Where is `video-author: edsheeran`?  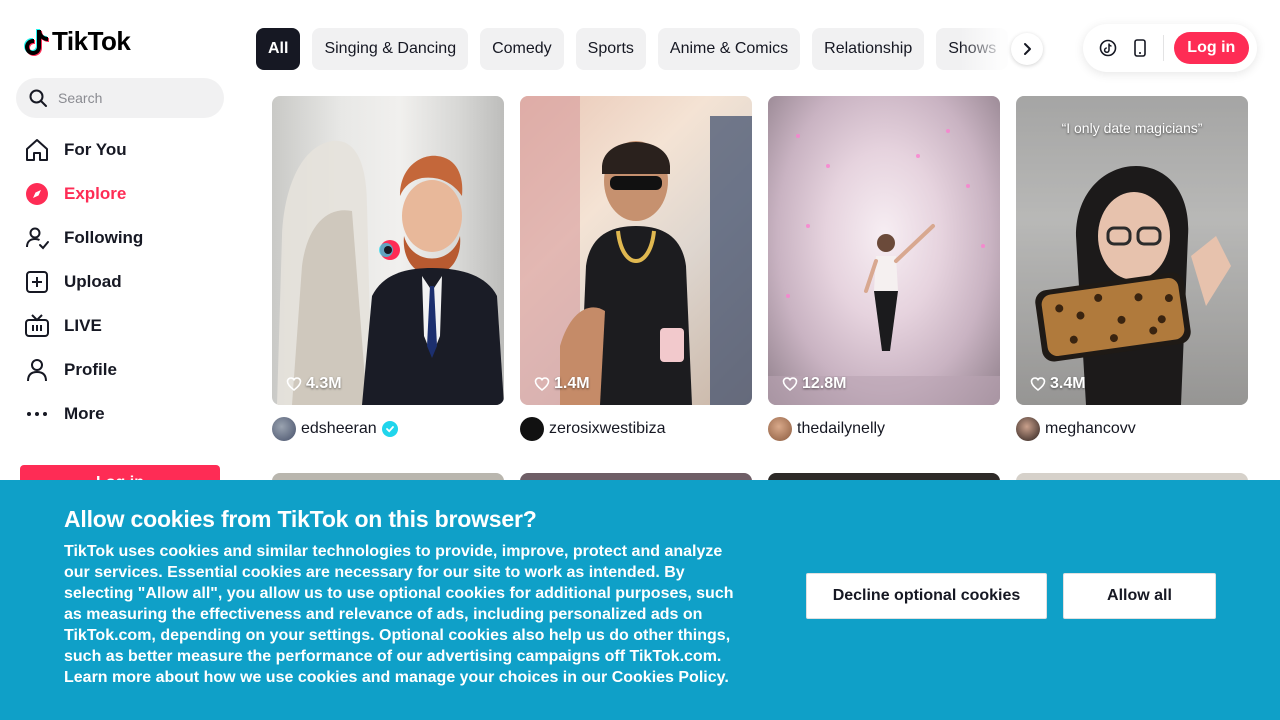
video-author: edsheeran is located at coordinates (335, 429).